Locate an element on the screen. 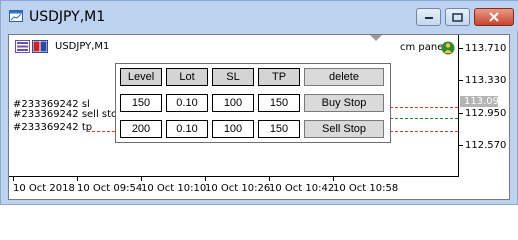 Image resolution: width=518 pixels, height=240 pixels. window-title: USDJPY,M1 is located at coordinates (67, 17).